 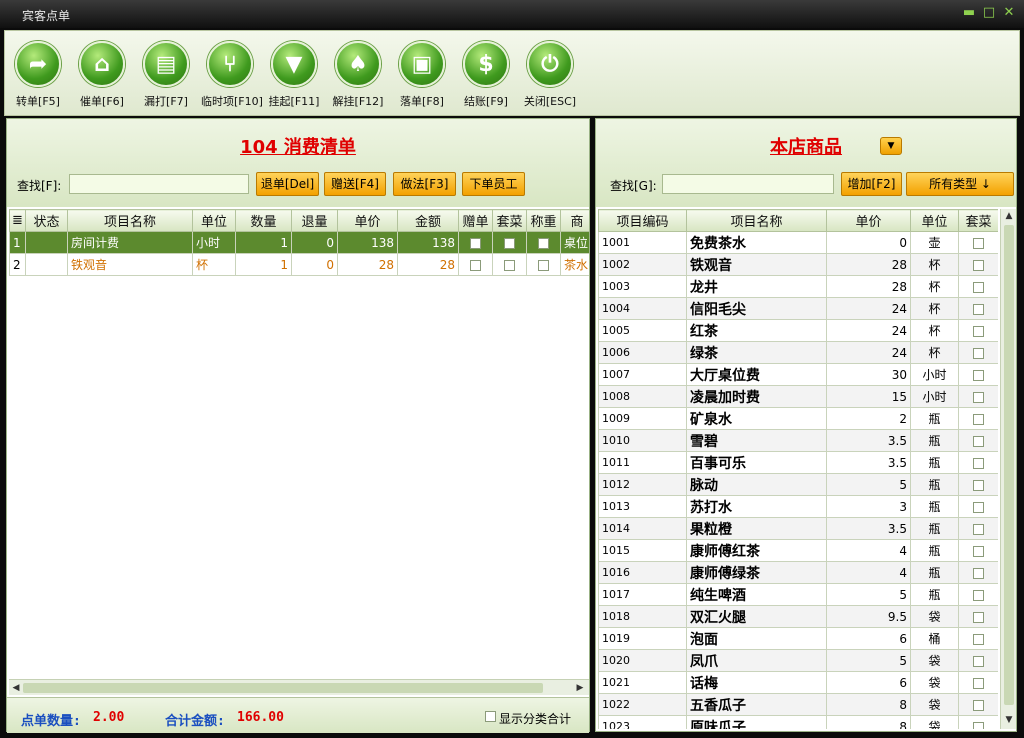 I want to click on col-product-code: 项目编码, so click(x=642, y=220).